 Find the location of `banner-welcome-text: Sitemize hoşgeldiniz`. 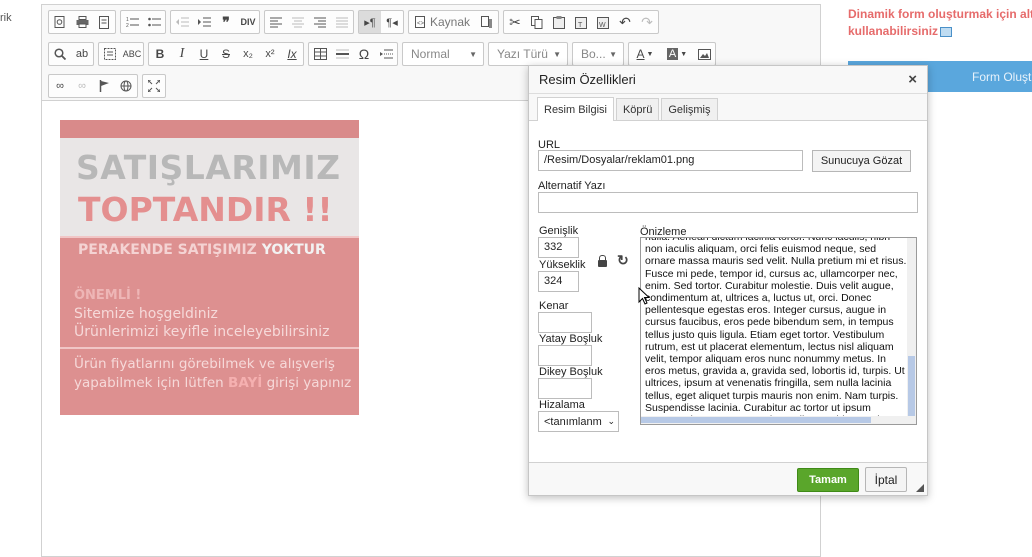

banner-welcome-text: Sitemize hoşgeldiniz is located at coordinates (146, 314).